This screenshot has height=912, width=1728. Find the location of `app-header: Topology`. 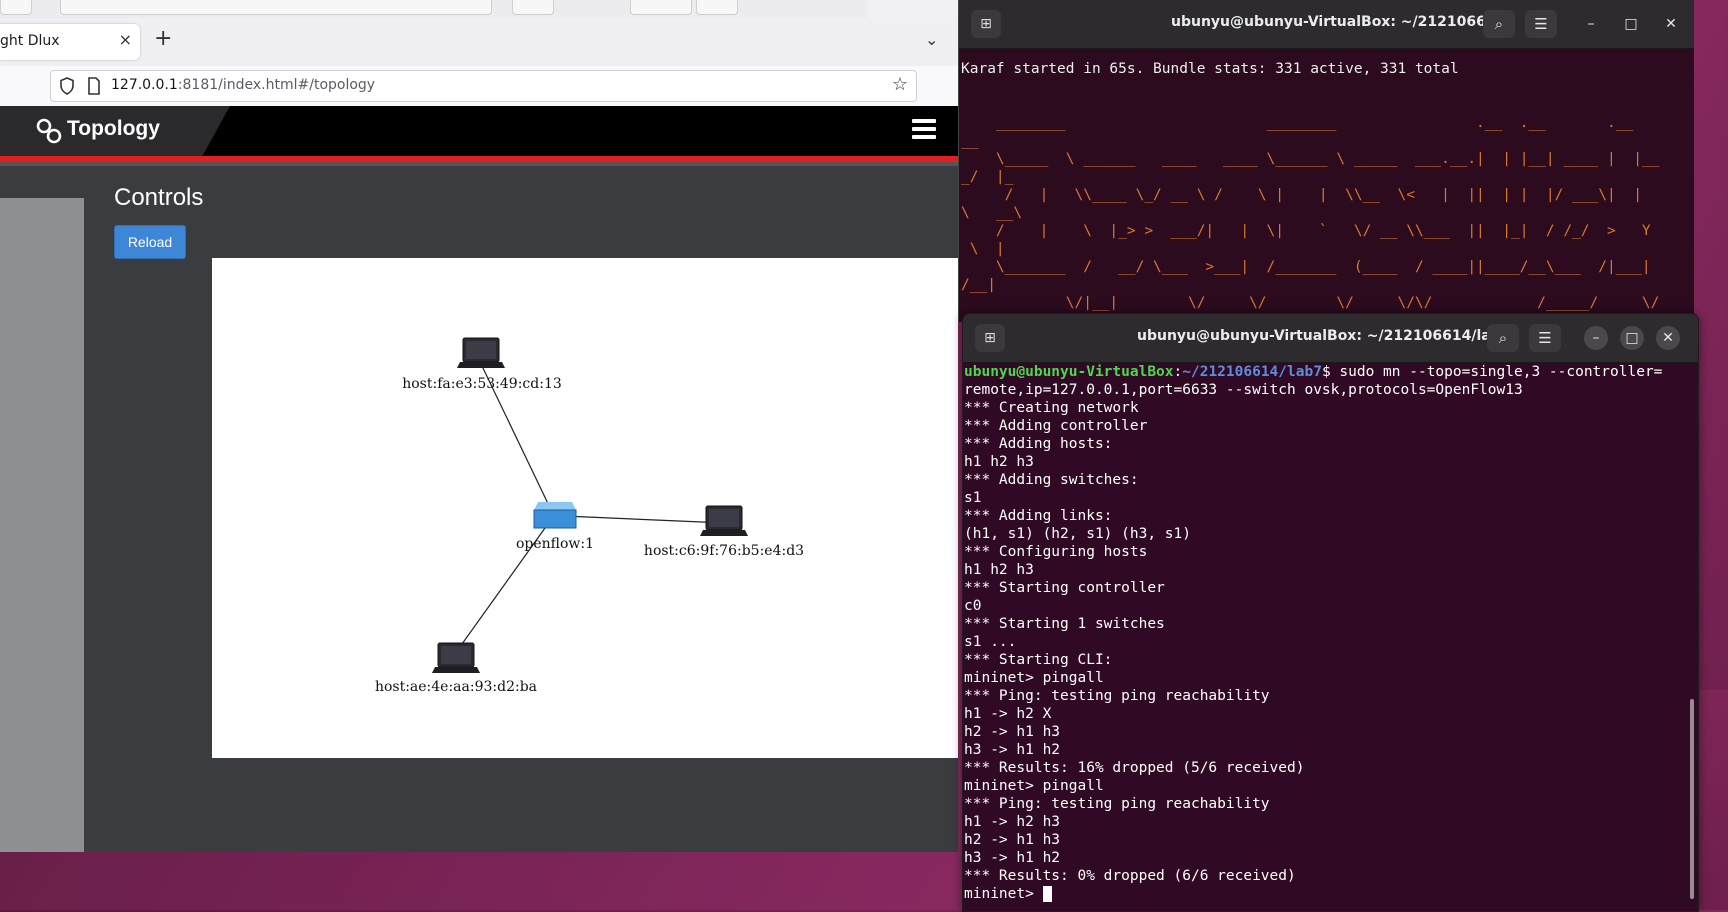

app-header: Topology is located at coordinates (479, 131).